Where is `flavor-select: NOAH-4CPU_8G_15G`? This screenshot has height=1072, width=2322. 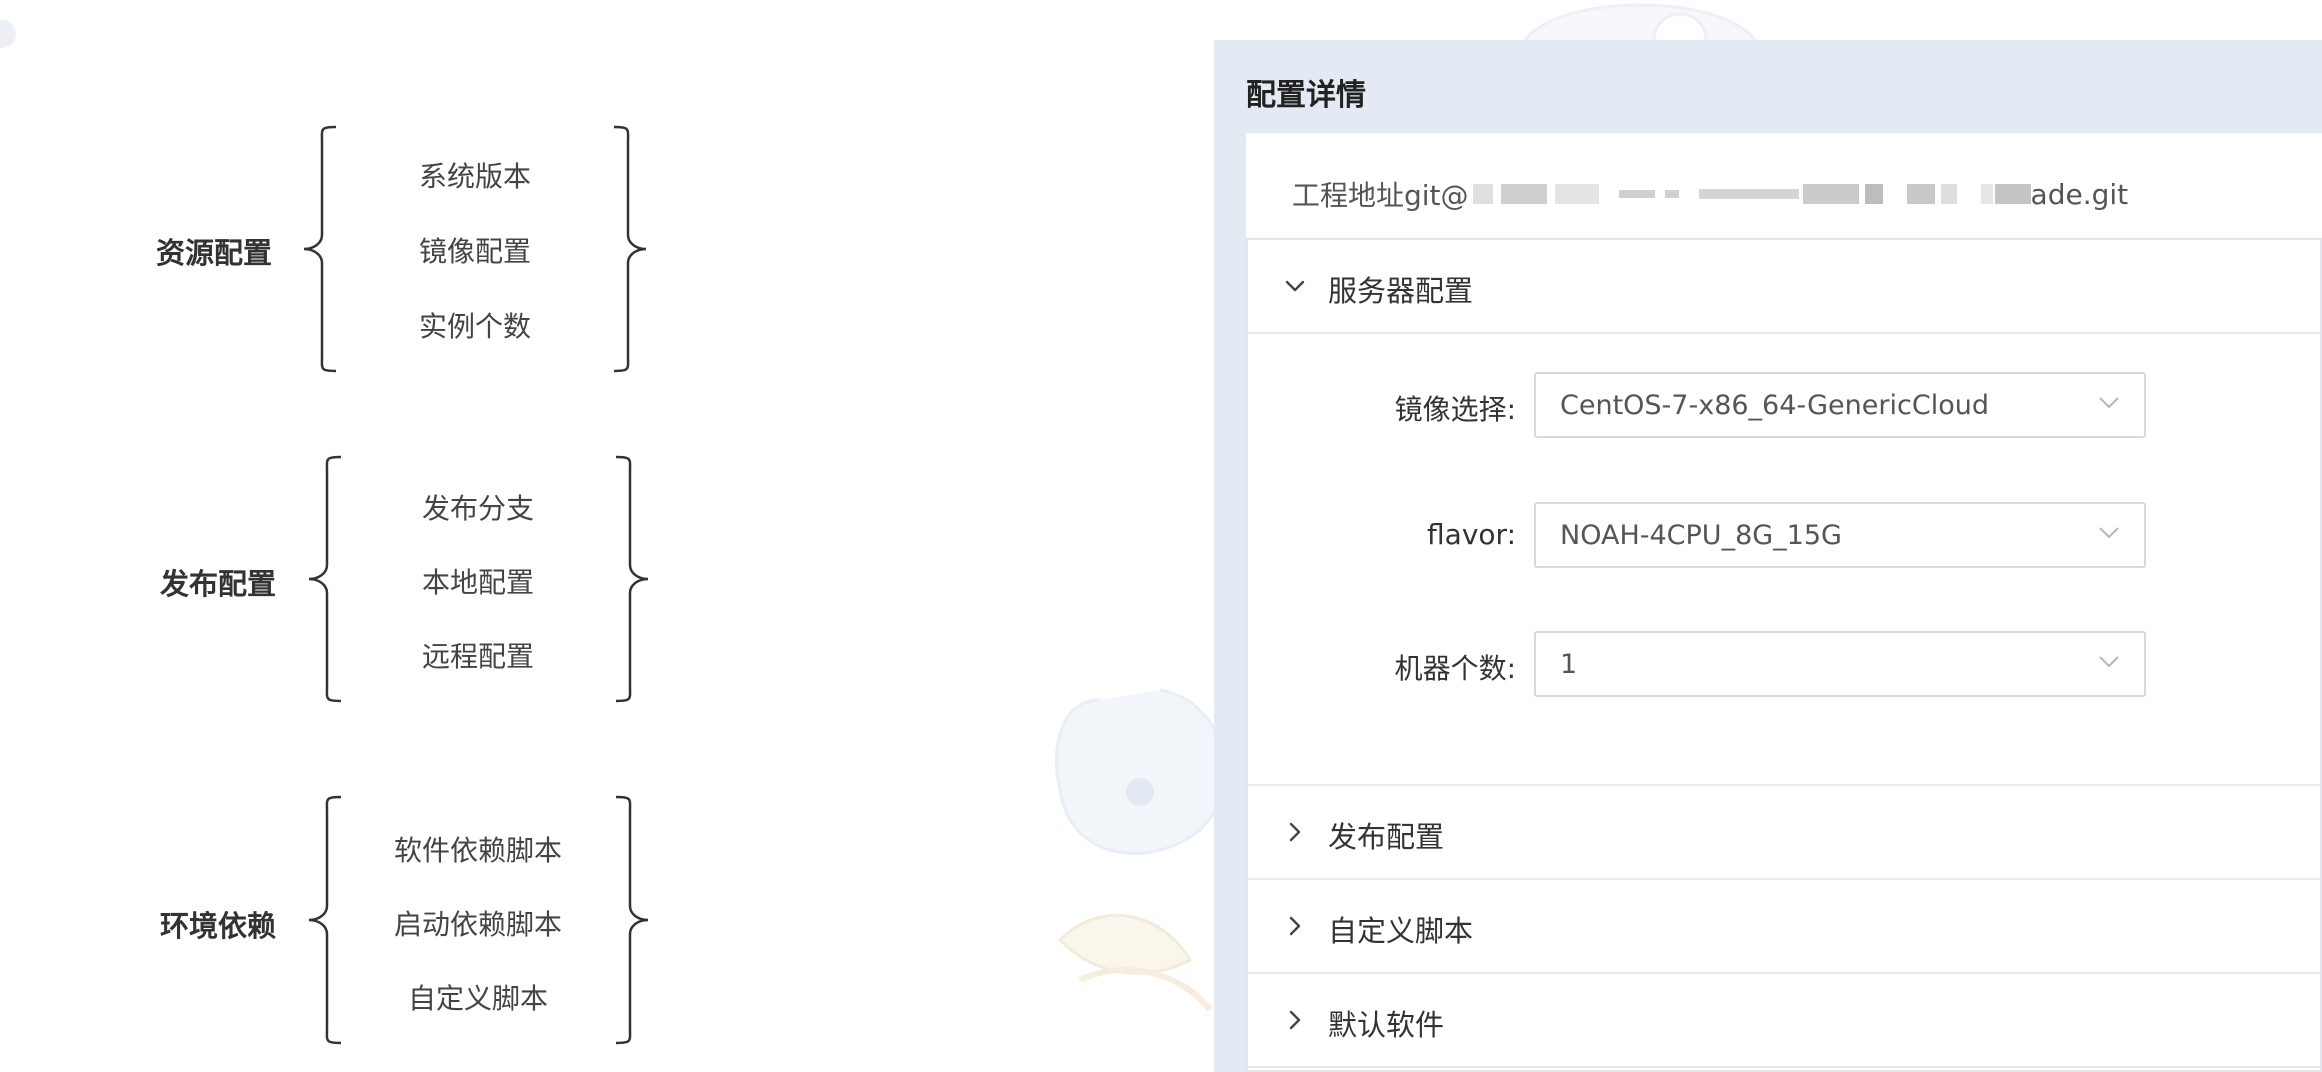
flavor-select: NOAH-4CPU_8G_15G is located at coordinates (1840, 535).